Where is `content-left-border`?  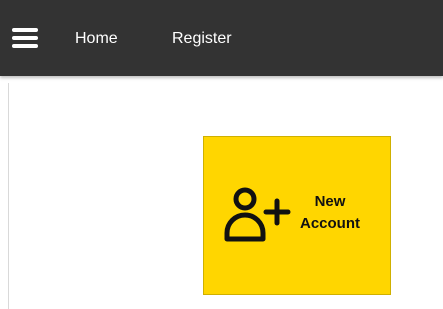 content-left-border is located at coordinates (8, 196).